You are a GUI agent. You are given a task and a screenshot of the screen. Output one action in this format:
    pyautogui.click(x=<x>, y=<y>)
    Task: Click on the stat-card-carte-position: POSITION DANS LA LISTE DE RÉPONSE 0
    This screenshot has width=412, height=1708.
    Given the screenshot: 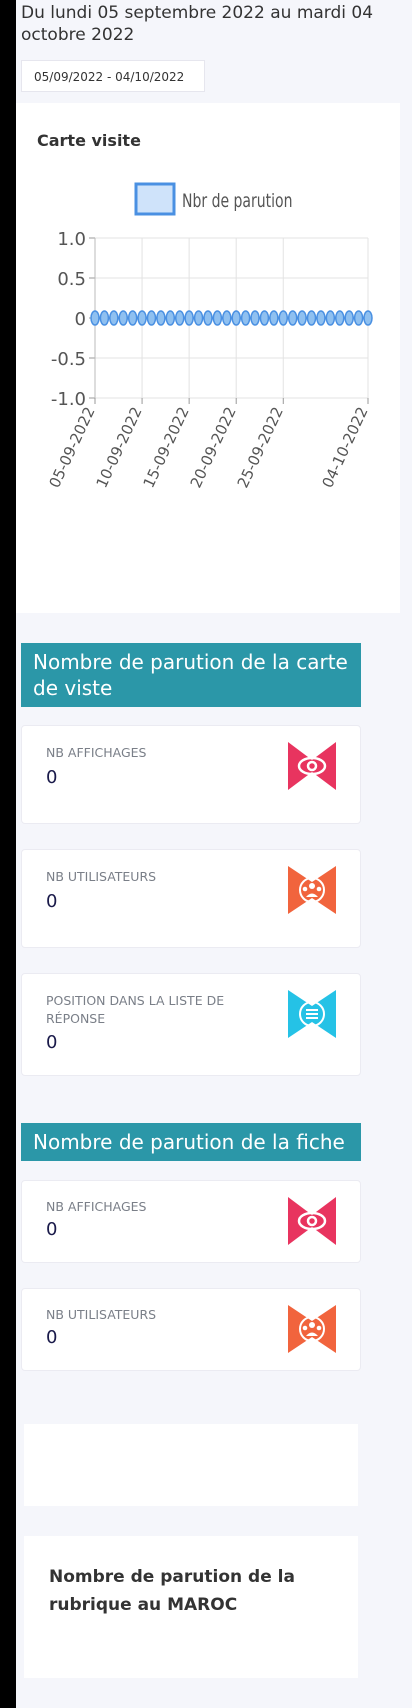 What is the action you would take?
    pyautogui.click(x=191, y=1024)
    